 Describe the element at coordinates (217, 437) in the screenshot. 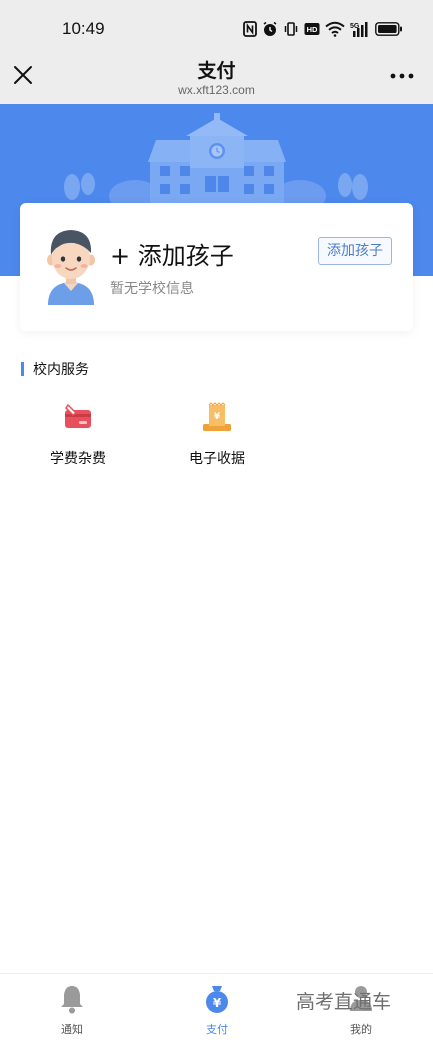

I see `service-receipt: ¥ 电子收据` at that location.